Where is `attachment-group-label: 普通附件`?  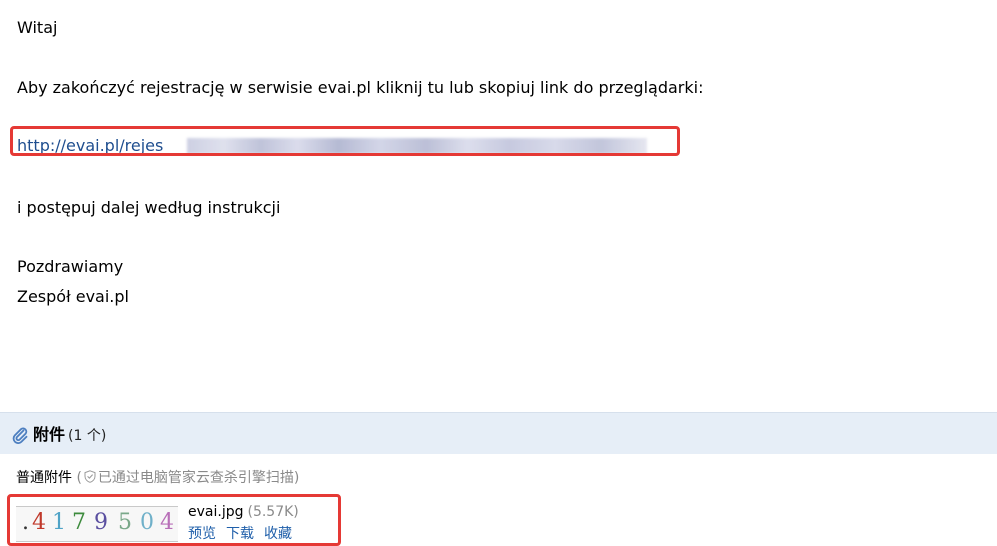 attachment-group-label: 普通附件 is located at coordinates (44, 478).